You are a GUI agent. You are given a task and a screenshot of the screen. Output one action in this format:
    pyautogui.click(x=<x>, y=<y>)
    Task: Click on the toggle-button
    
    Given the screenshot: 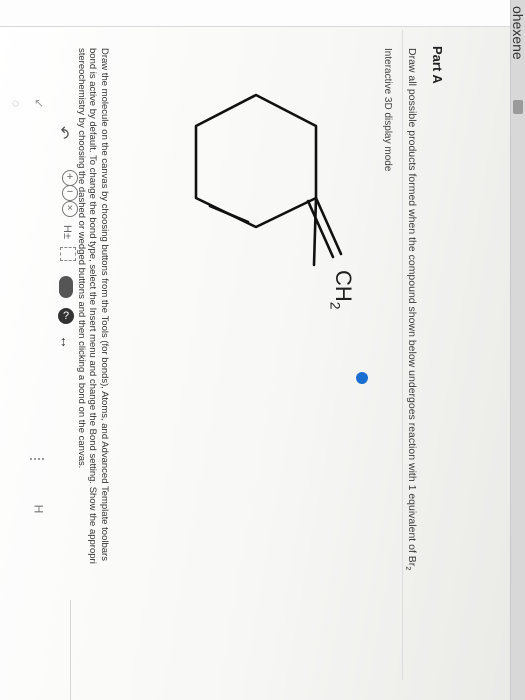 What is the action you would take?
    pyautogui.click(x=66, y=287)
    